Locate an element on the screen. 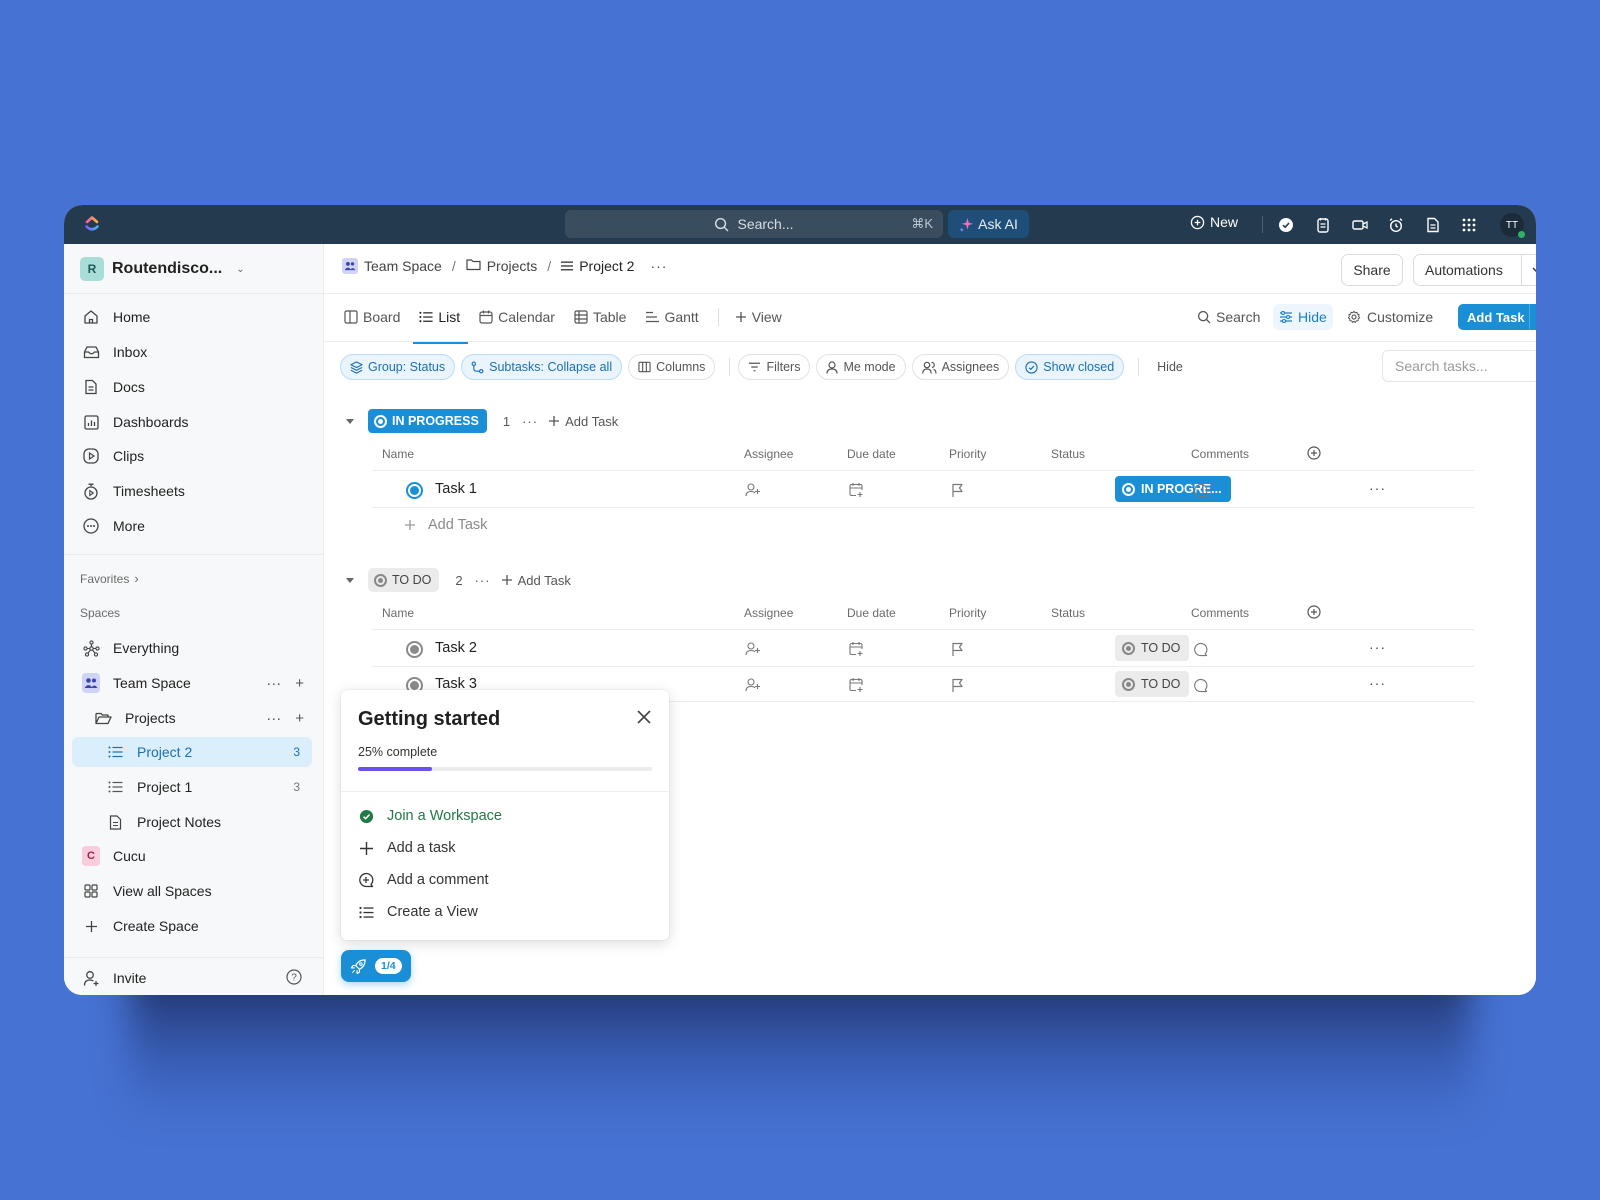 The width and height of the screenshot is (1600, 1200). close-icon is located at coordinates (644, 717).